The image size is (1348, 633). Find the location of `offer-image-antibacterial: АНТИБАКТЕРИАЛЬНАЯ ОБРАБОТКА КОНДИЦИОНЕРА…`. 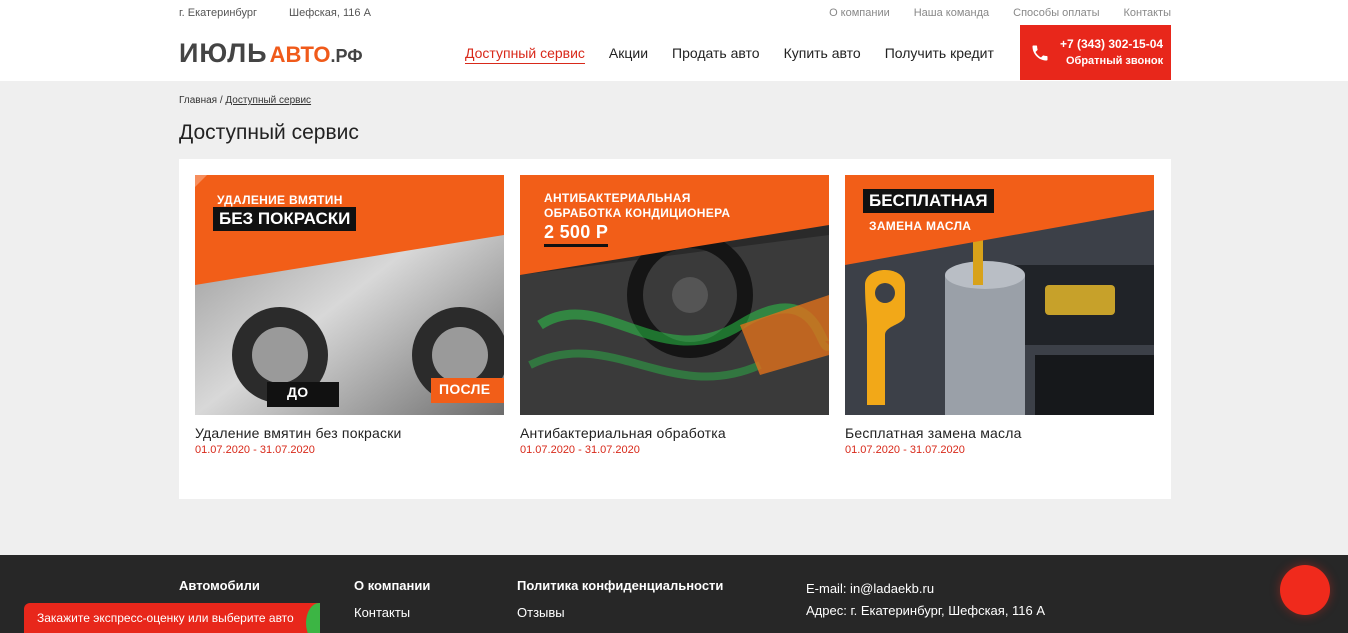

offer-image-antibacterial: АНТИБАКТЕРИАЛЬНАЯ ОБРАБОТКА КОНДИЦИОНЕРА… is located at coordinates (674, 295).